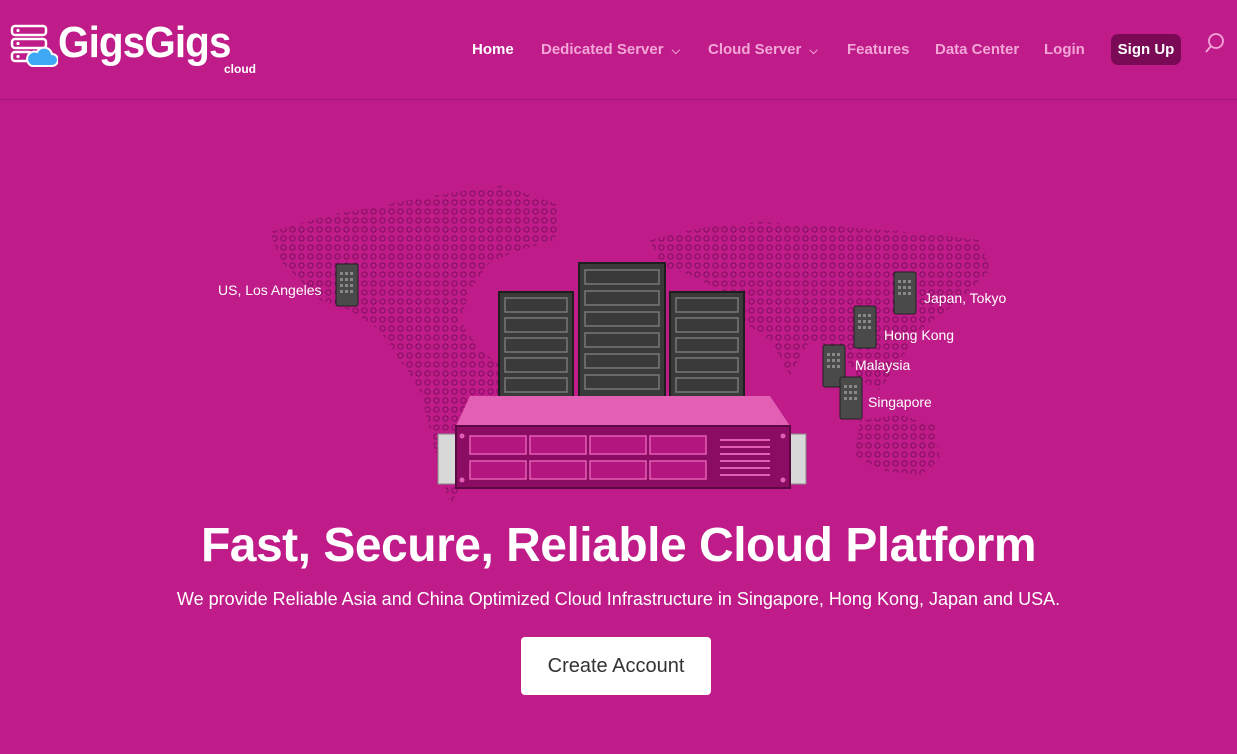 Image resolution: width=1237 pixels, height=754 pixels. What do you see at coordinates (240, 69) in the screenshot?
I see `brand-sub: cloud` at bounding box center [240, 69].